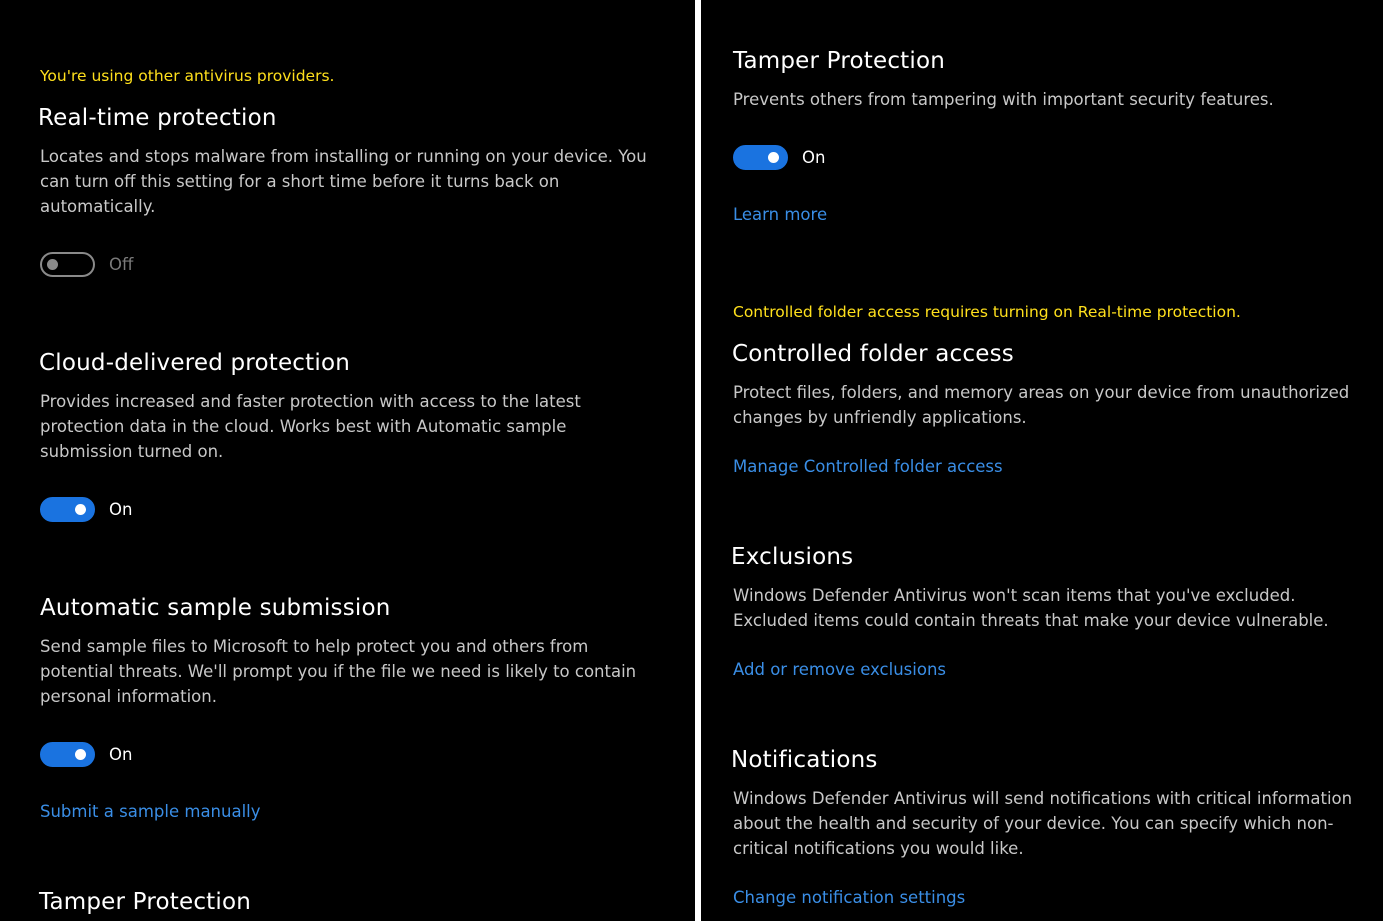  I want to click on learn-more-link: Learn more, so click(780, 215).